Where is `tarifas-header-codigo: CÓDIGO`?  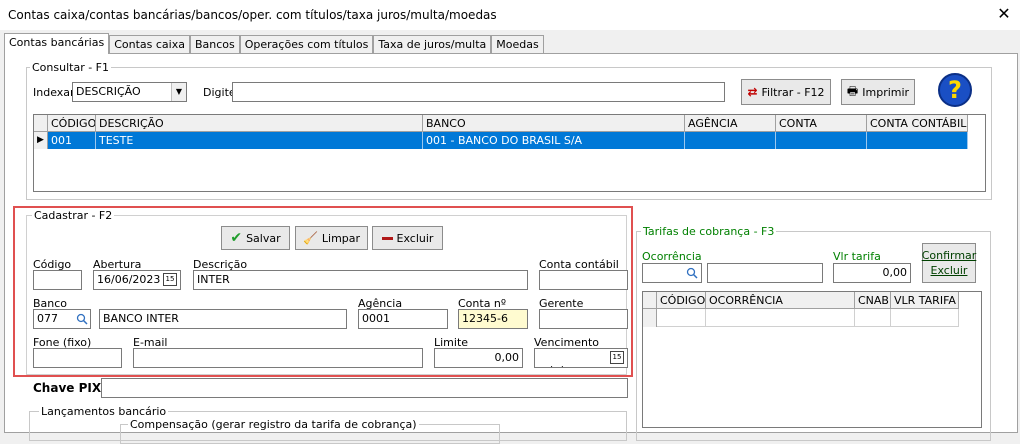 tarifas-header-codigo: CÓDIGO is located at coordinates (681, 300).